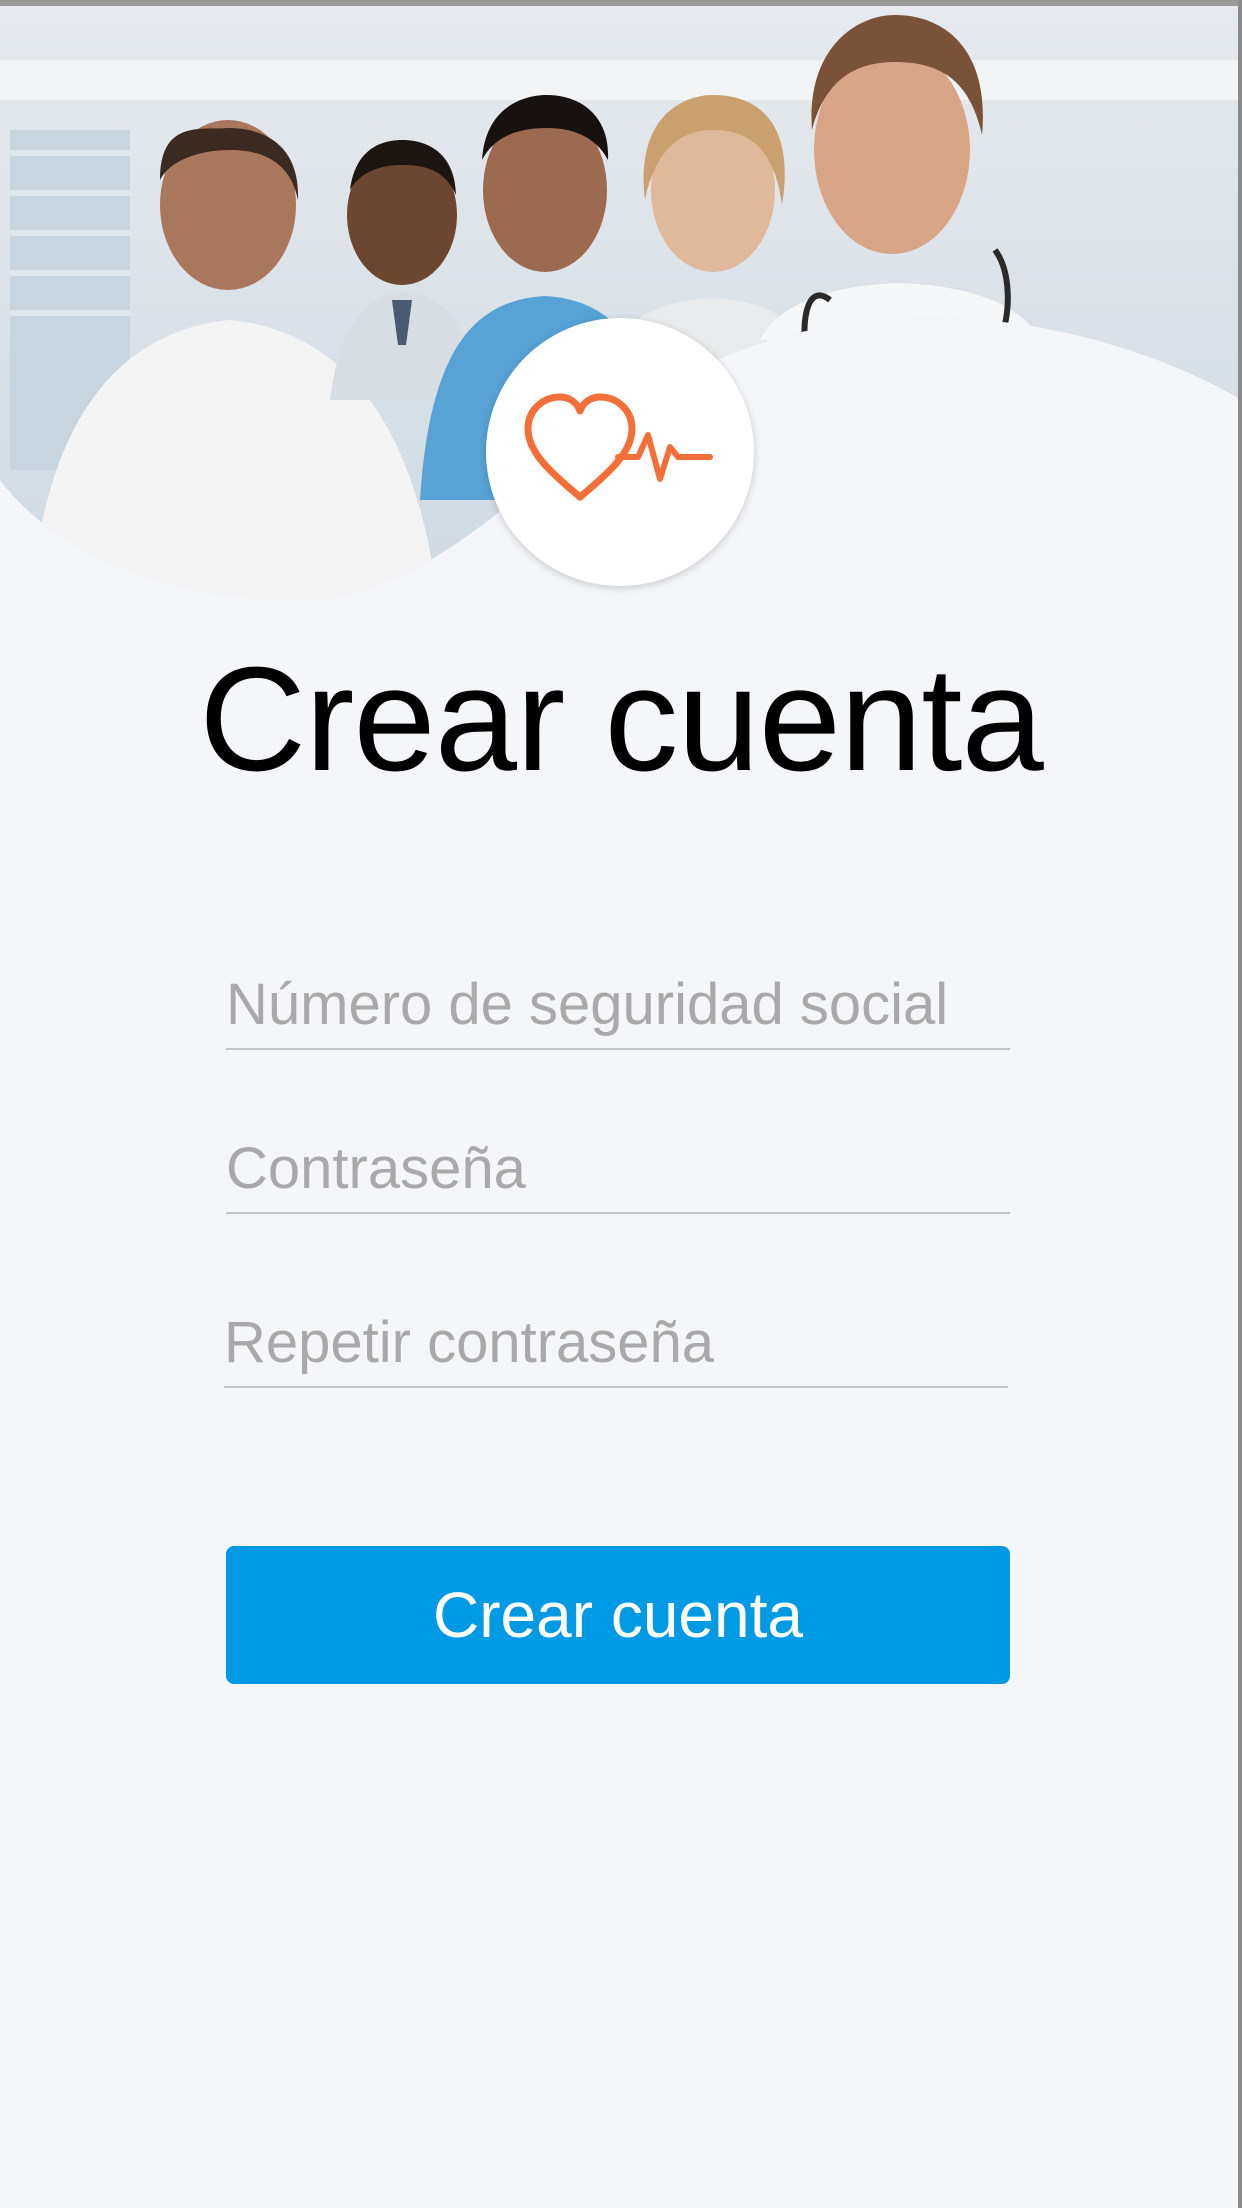  I want to click on app-logo, so click(620, 452).